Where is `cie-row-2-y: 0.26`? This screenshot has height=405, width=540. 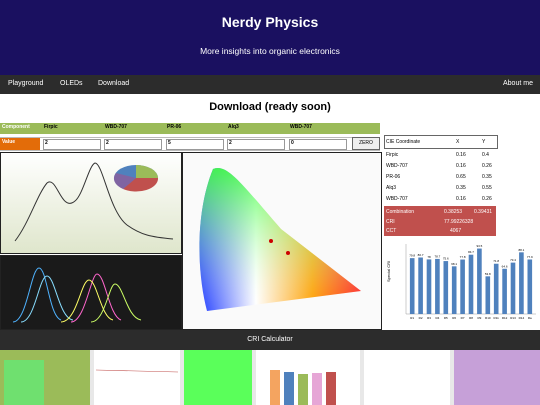
cie-row-2-y: 0.26 is located at coordinates (487, 166).